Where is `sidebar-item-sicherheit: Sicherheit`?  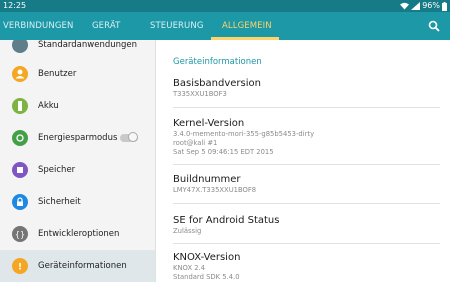
sidebar-item-sicherheit: Sicherheit is located at coordinates (77, 202).